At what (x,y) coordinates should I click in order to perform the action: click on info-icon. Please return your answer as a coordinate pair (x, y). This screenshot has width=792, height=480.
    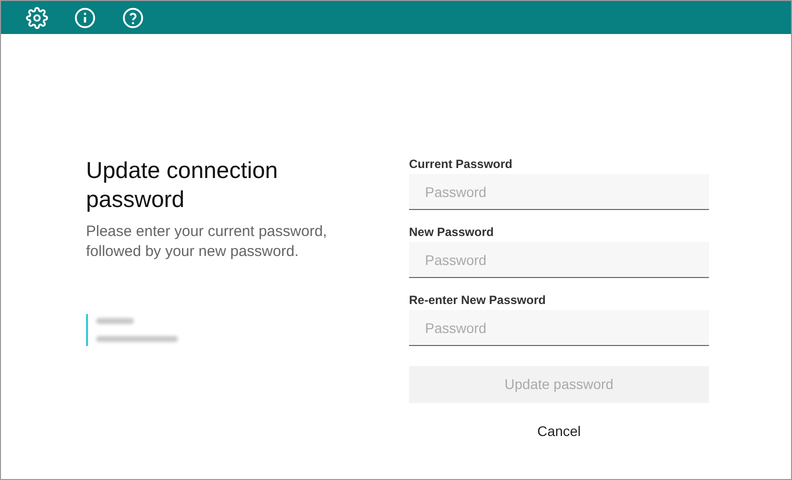
    Looking at the image, I should click on (85, 17).